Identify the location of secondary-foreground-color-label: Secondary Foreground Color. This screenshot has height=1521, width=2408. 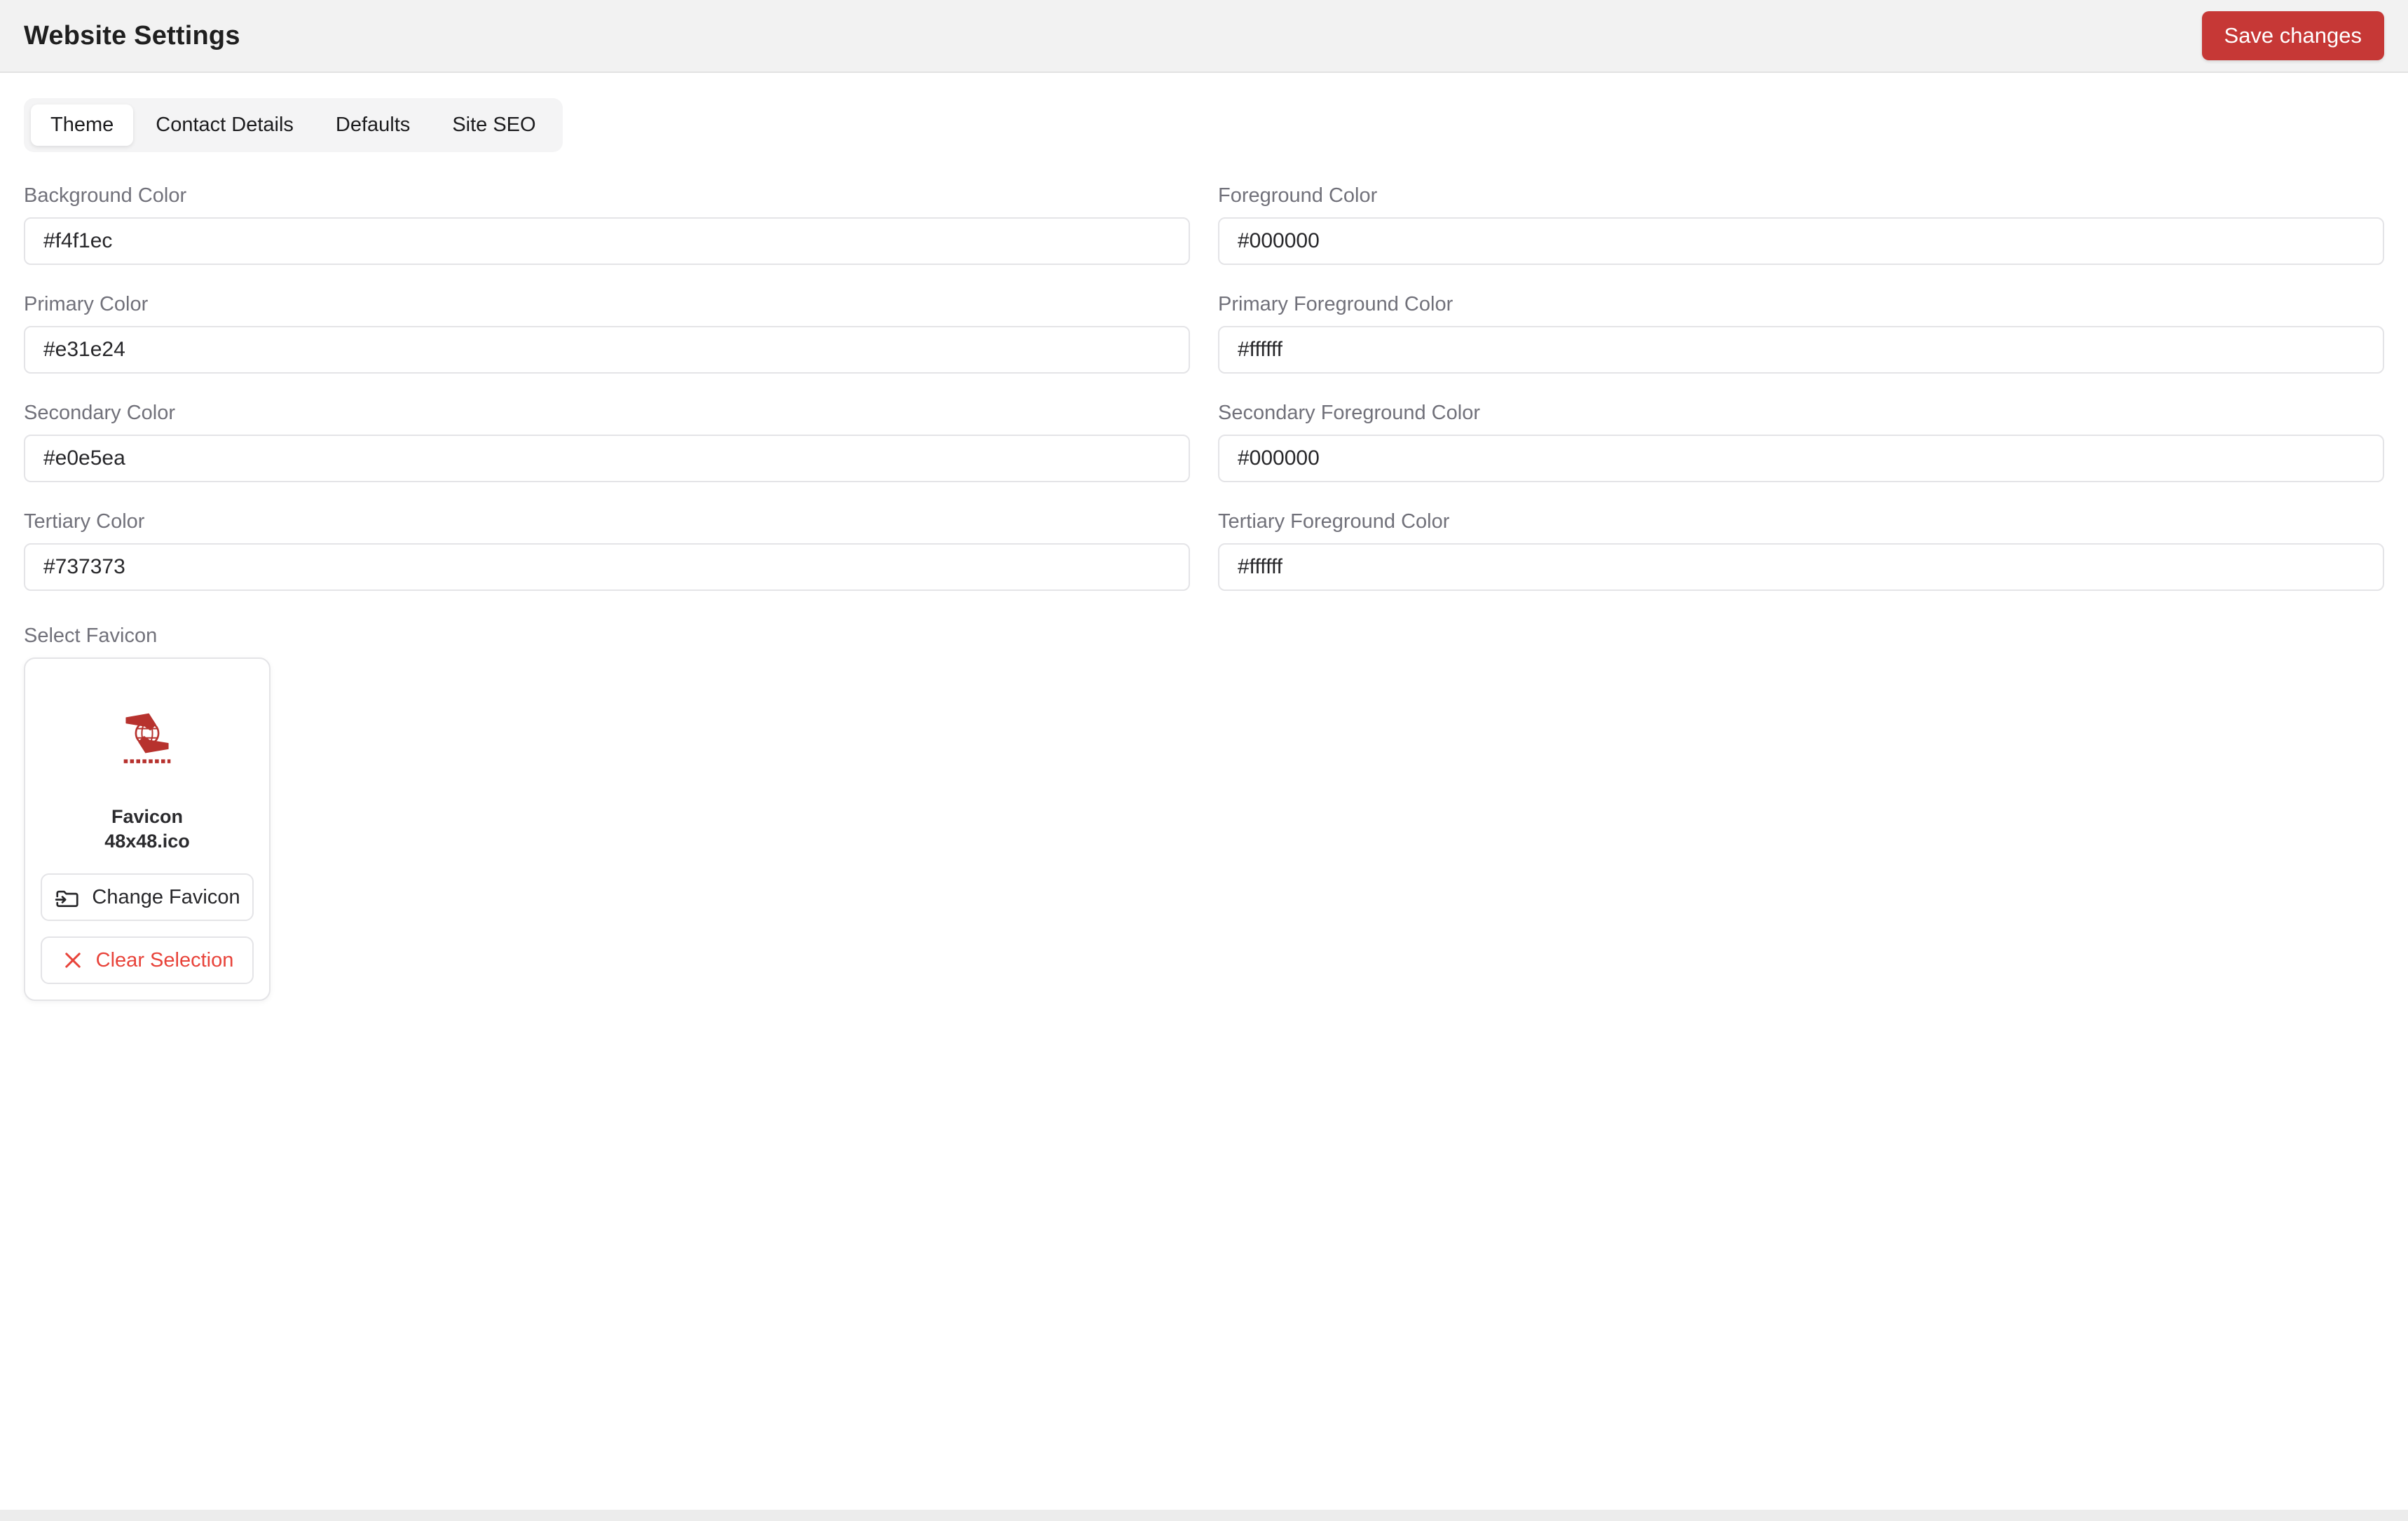
(1349, 413).